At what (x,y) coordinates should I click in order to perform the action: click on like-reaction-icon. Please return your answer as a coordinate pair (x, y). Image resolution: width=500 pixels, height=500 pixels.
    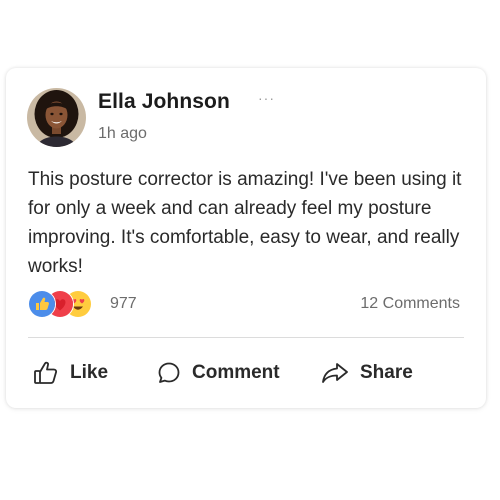
    Looking at the image, I should click on (42, 304).